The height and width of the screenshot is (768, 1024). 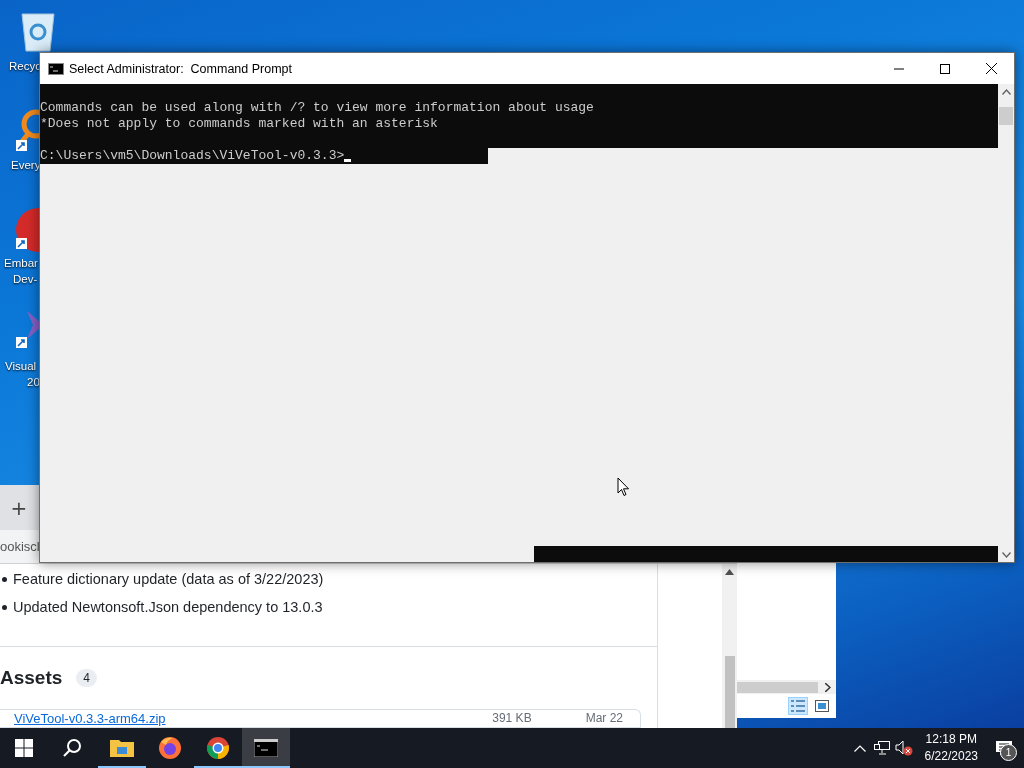 What do you see at coordinates (239, 124) in the screenshot?
I see `console-output-line: *Does not apply to commands marked with an asterisk` at bounding box center [239, 124].